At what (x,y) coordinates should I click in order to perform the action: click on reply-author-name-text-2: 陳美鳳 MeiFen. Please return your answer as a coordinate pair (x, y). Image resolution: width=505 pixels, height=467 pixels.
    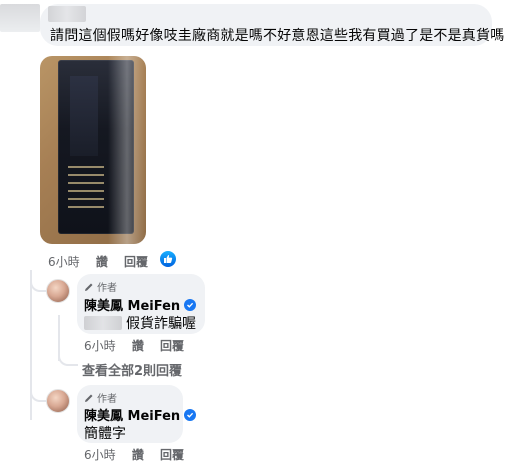
    Looking at the image, I should click on (132, 414).